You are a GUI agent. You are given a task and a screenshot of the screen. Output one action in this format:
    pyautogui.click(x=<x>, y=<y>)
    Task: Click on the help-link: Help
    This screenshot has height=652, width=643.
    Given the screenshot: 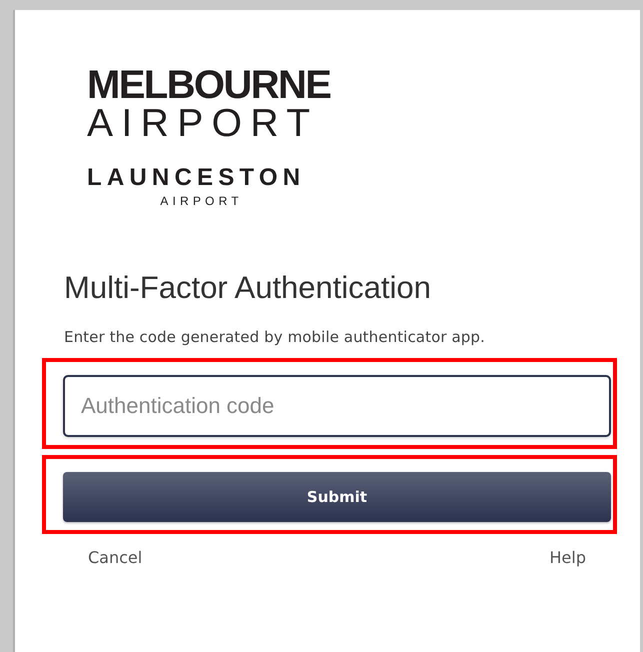 What is the action you would take?
    pyautogui.click(x=568, y=557)
    